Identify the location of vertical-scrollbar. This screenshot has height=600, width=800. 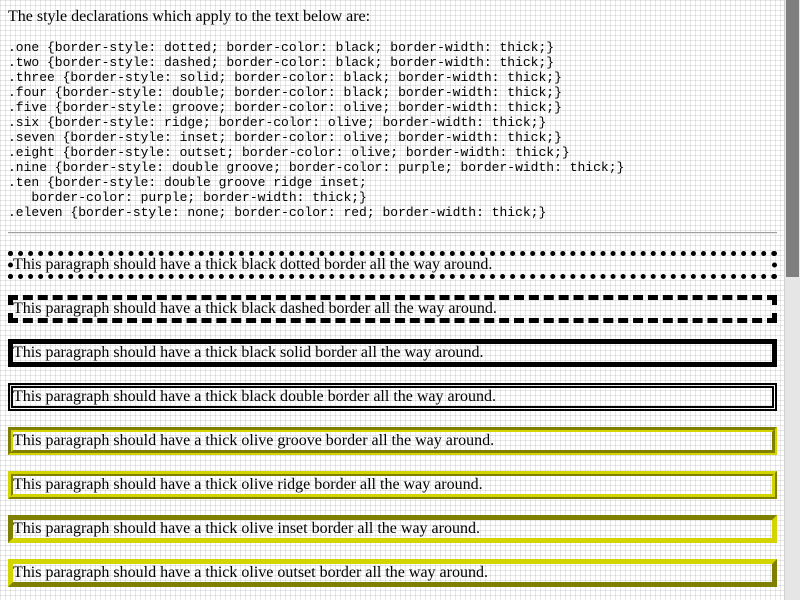
(792, 300).